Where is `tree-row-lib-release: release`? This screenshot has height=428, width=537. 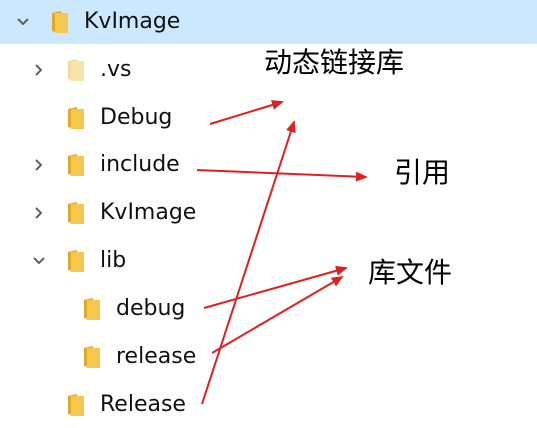 tree-row-lib-release: release is located at coordinates (130, 357).